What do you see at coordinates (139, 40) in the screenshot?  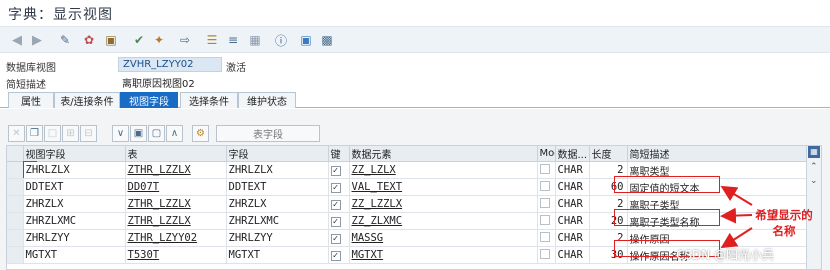 I see `check-icon: ✔` at bounding box center [139, 40].